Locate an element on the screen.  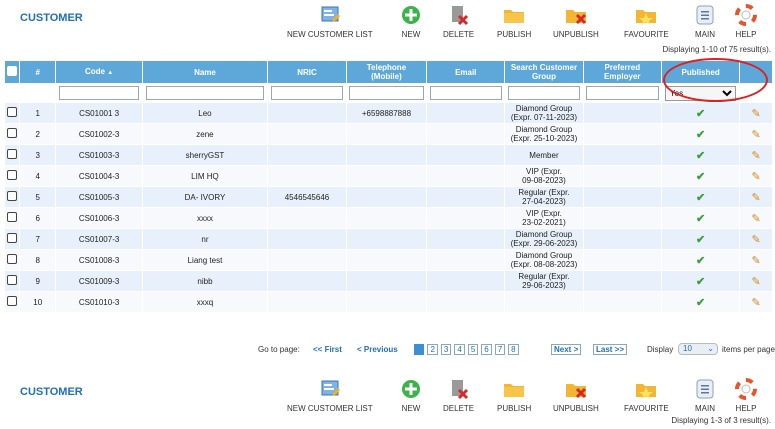
table-row: 6 CS01006-3 xxxx VIP (Expr. 23-02-2021) ✔ ✎ is located at coordinates (388, 218).